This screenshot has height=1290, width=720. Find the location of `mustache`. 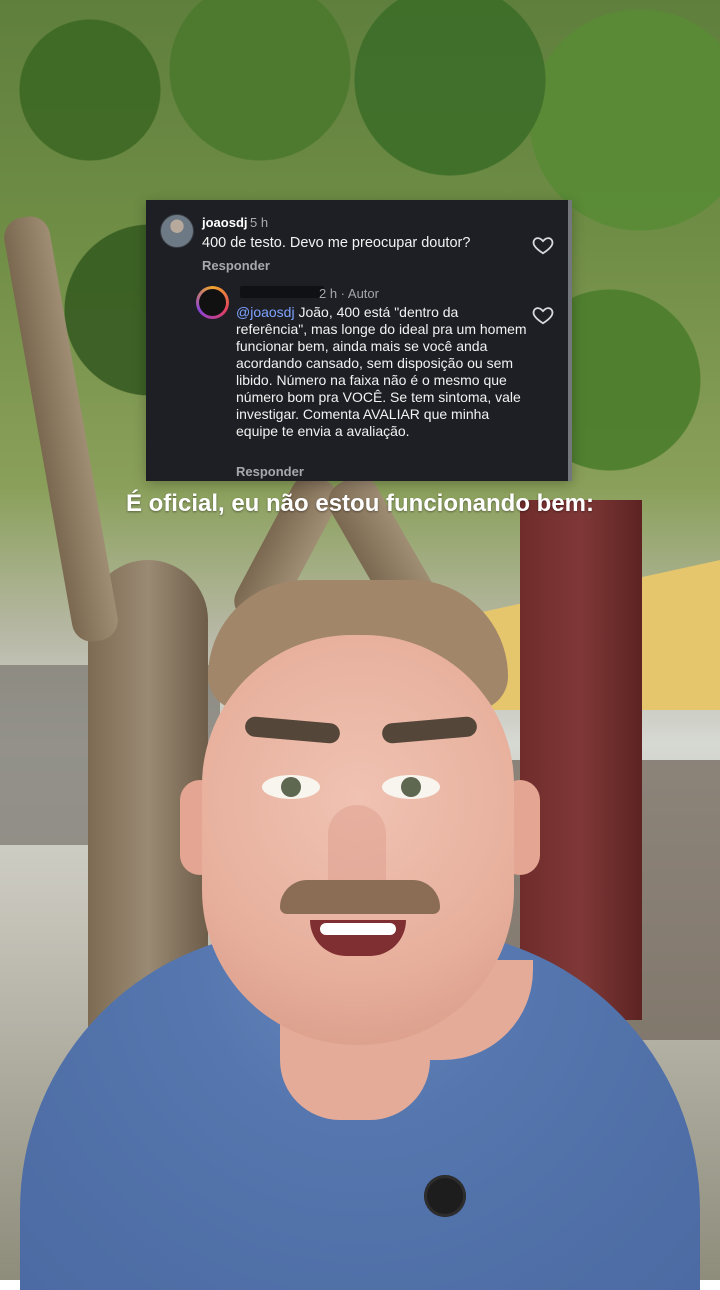

mustache is located at coordinates (360, 897).